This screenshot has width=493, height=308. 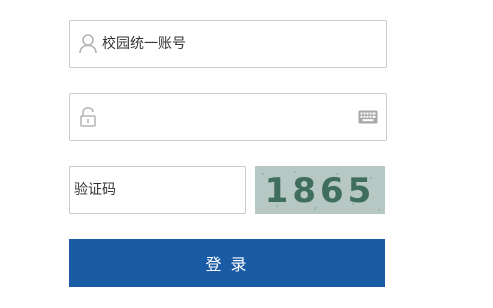 I want to click on username-field-box, so click(x=228, y=44).